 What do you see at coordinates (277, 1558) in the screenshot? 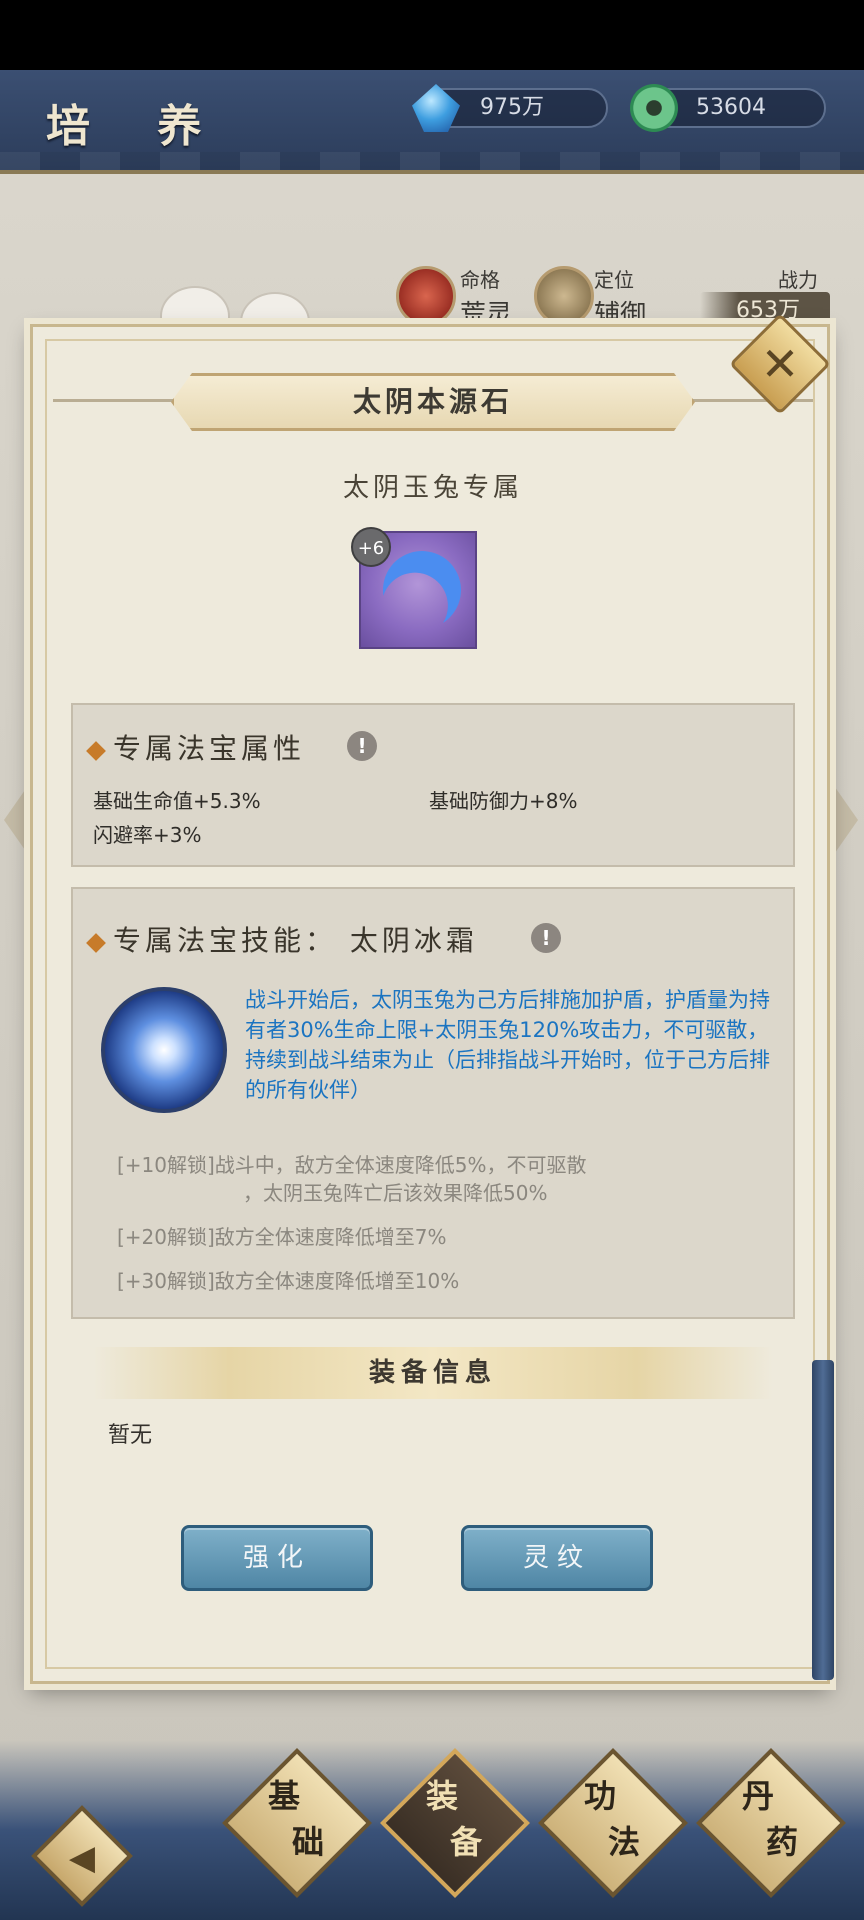
I see `enhance-button: 强化` at bounding box center [277, 1558].